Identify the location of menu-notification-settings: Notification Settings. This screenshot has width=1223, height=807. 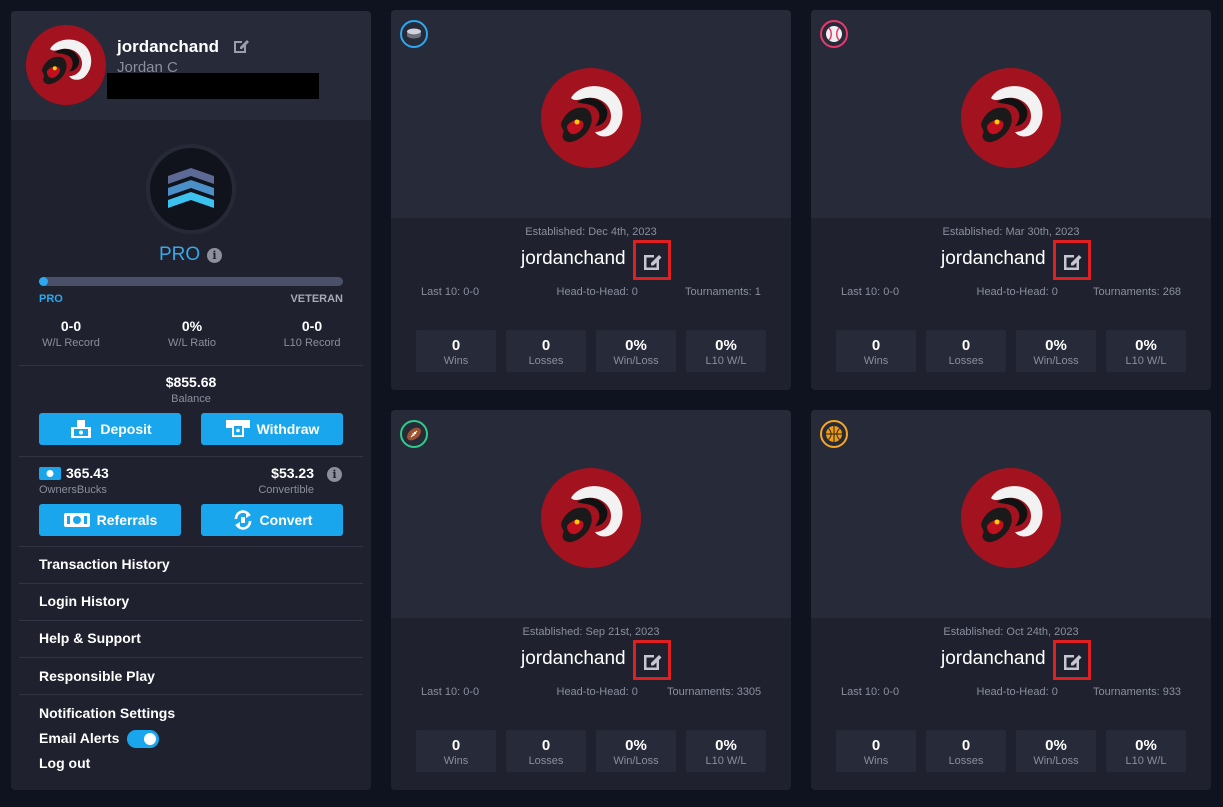
(107, 713).